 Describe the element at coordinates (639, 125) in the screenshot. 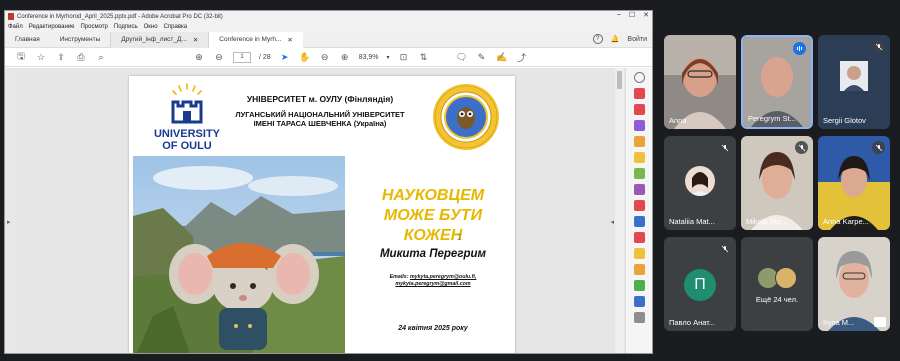

I see `combine-files-icon` at that location.